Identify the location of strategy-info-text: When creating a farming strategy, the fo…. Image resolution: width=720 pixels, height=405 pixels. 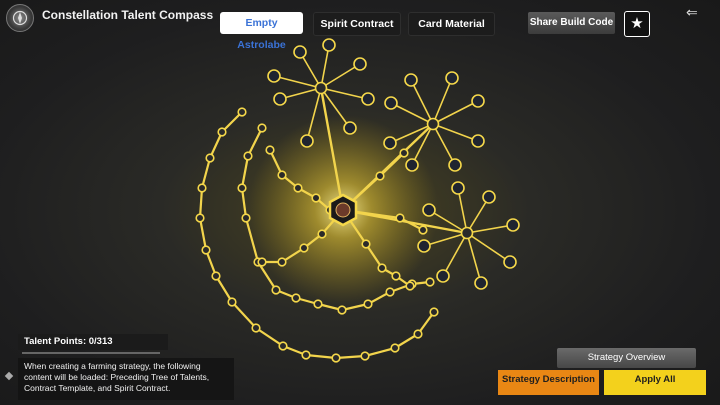
(126, 379).